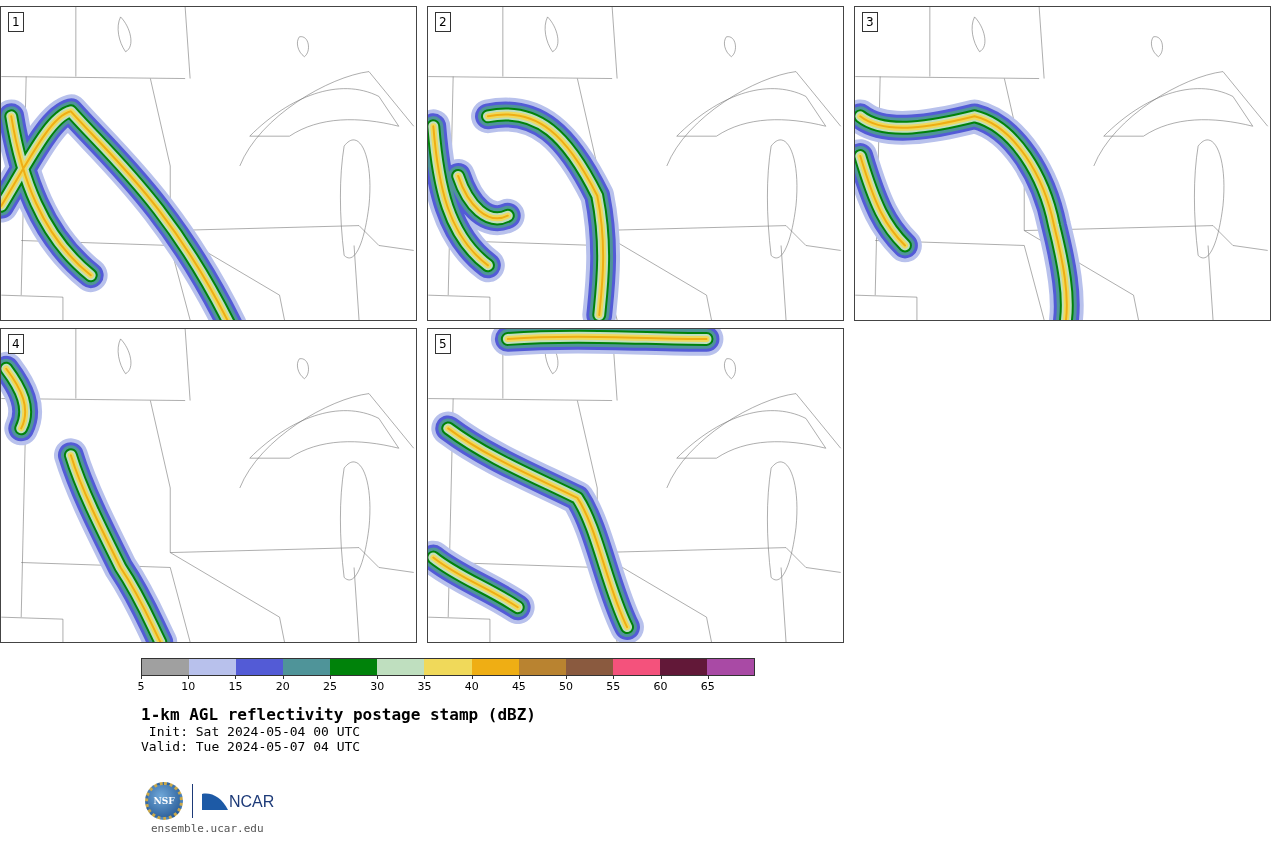  What do you see at coordinates (164, 801) in the screenshot?
I see `seal-logo: NSF` at bounding box center [164, 801].